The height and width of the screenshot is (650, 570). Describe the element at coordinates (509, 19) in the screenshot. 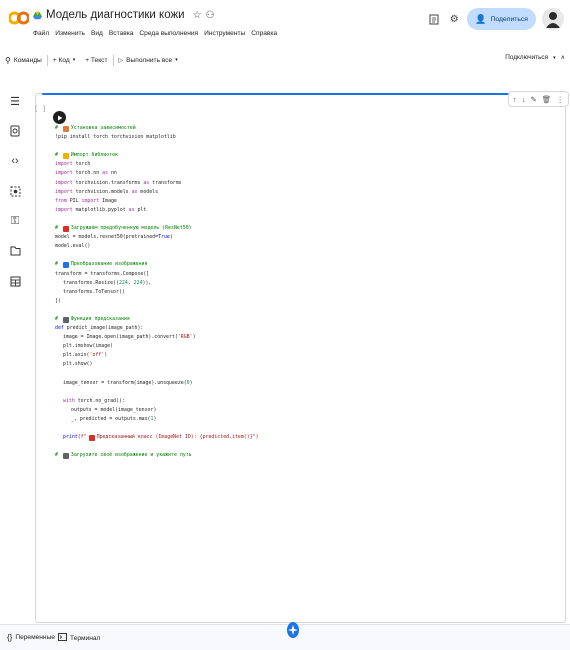

I see `share-label: Поделиться` at that location.